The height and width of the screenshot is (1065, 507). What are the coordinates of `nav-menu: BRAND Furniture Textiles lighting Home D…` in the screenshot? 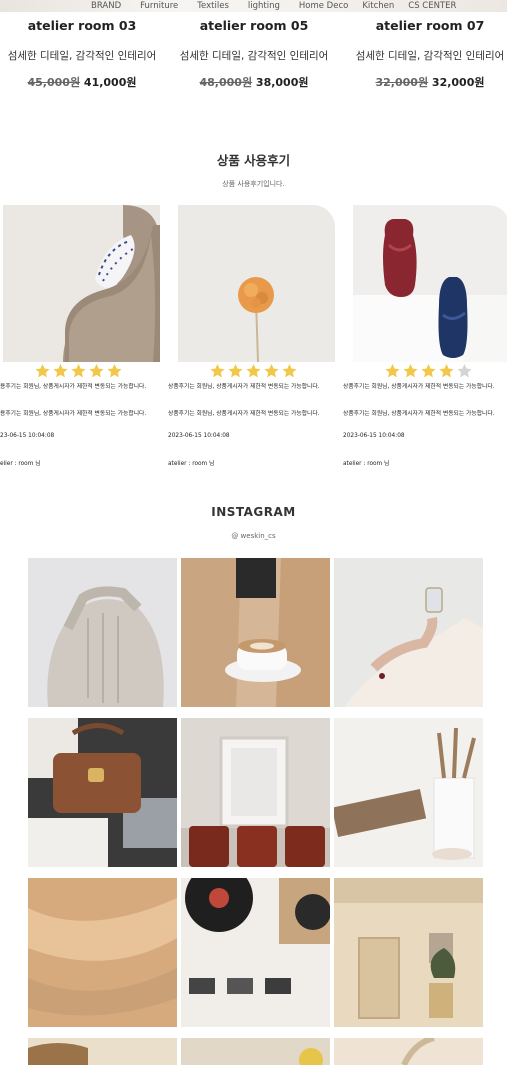 It's located at (283, 6).